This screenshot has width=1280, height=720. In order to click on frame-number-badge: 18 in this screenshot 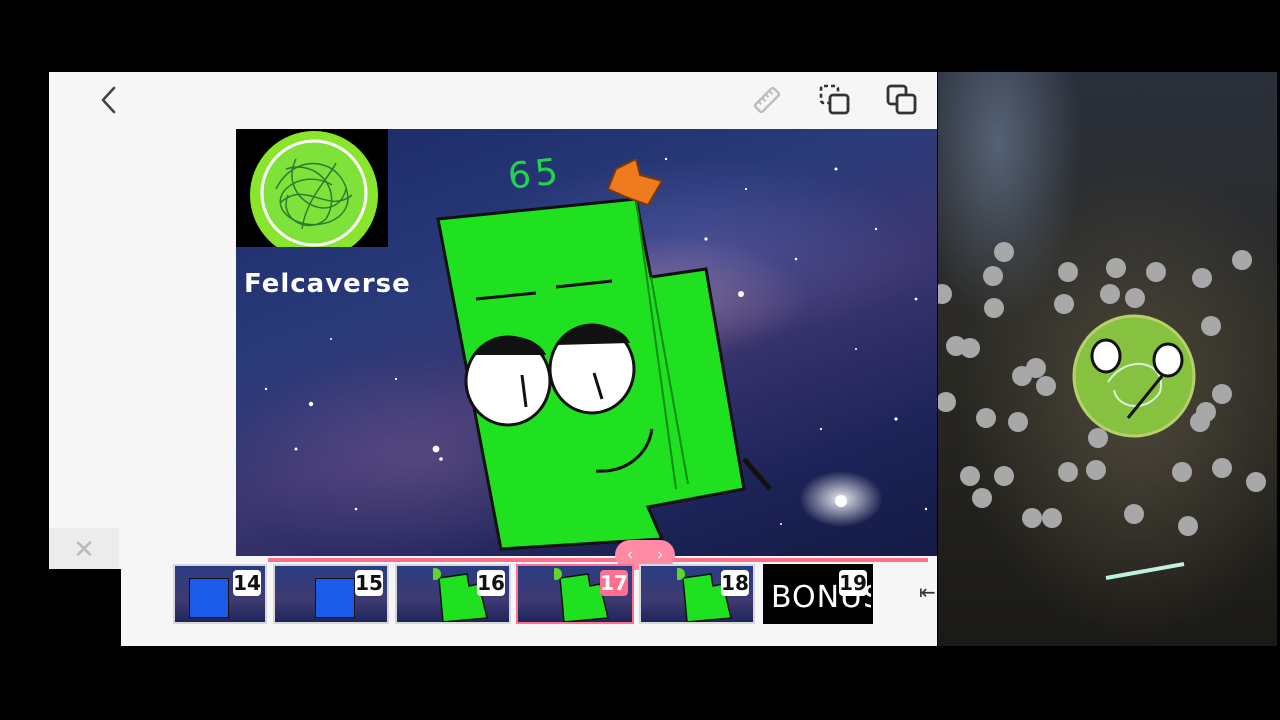, I will do `click(735, 583)`.